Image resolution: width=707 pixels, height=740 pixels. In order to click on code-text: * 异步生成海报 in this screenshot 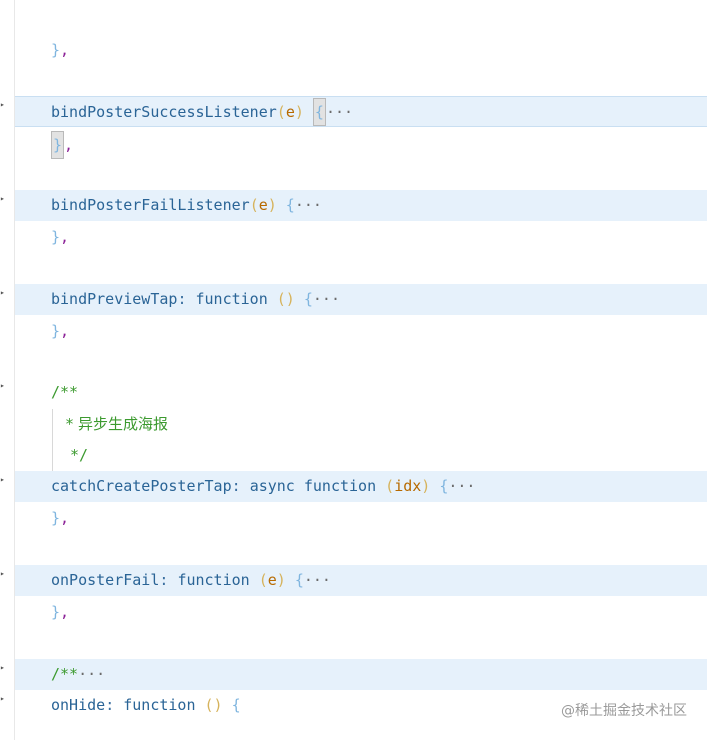, I will do `click(114, 424)`.